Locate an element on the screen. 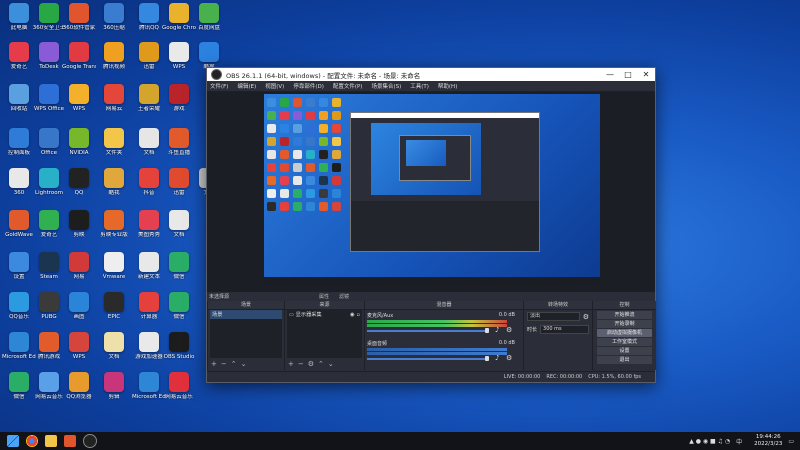 This screenshot has width=800, height=450. desktop-icon: 360安全卫士 is located at coordinates (49, 22).